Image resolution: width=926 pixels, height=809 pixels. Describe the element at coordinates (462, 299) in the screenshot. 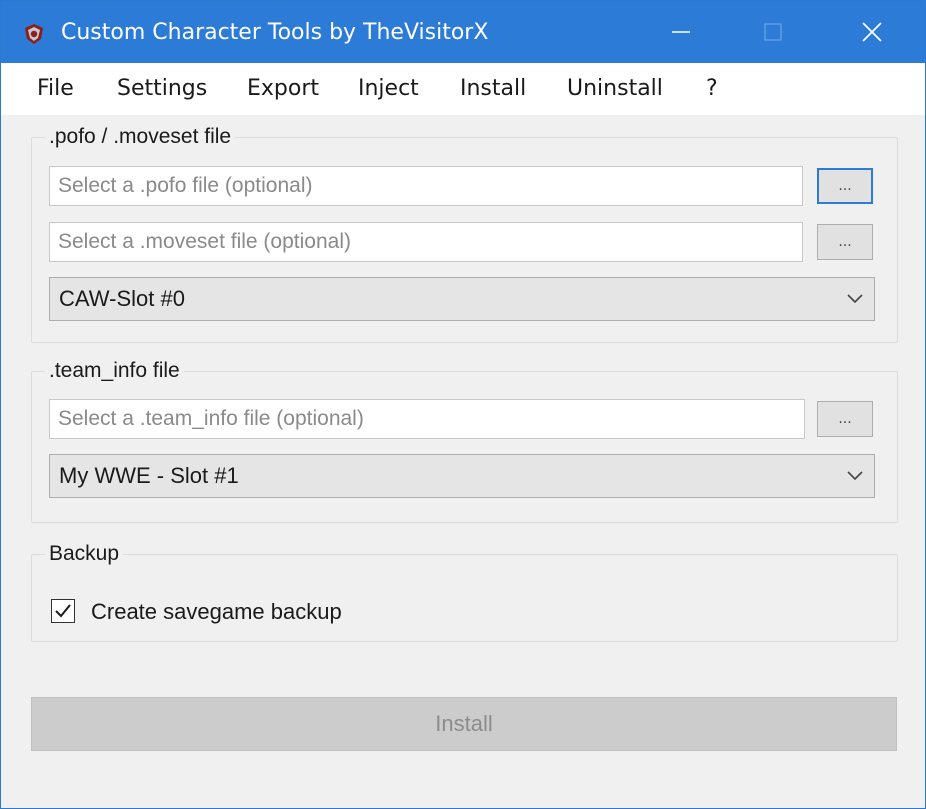

I see `caw-slot-dropdown: CAW-Slot #0` at that location.